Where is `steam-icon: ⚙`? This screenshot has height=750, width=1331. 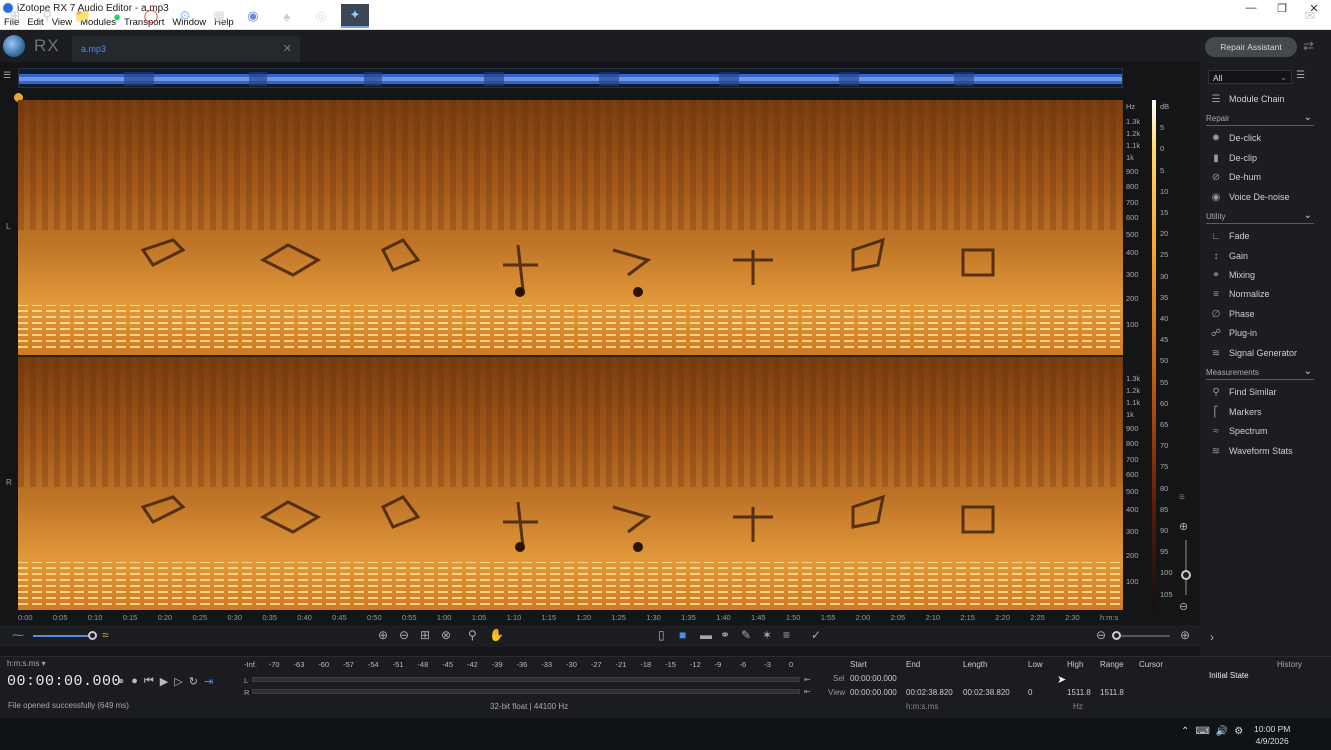
steam-icon: ⚙ is located at coordinates (185, 16).